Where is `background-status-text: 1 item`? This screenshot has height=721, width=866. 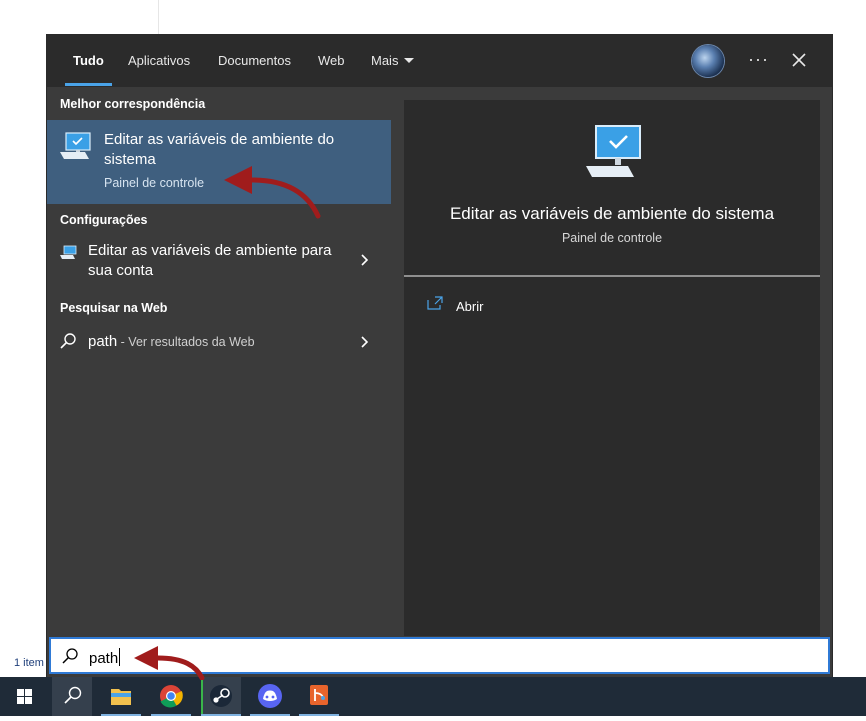 background-status-text: 1 item is located at coordinates (29, 663).